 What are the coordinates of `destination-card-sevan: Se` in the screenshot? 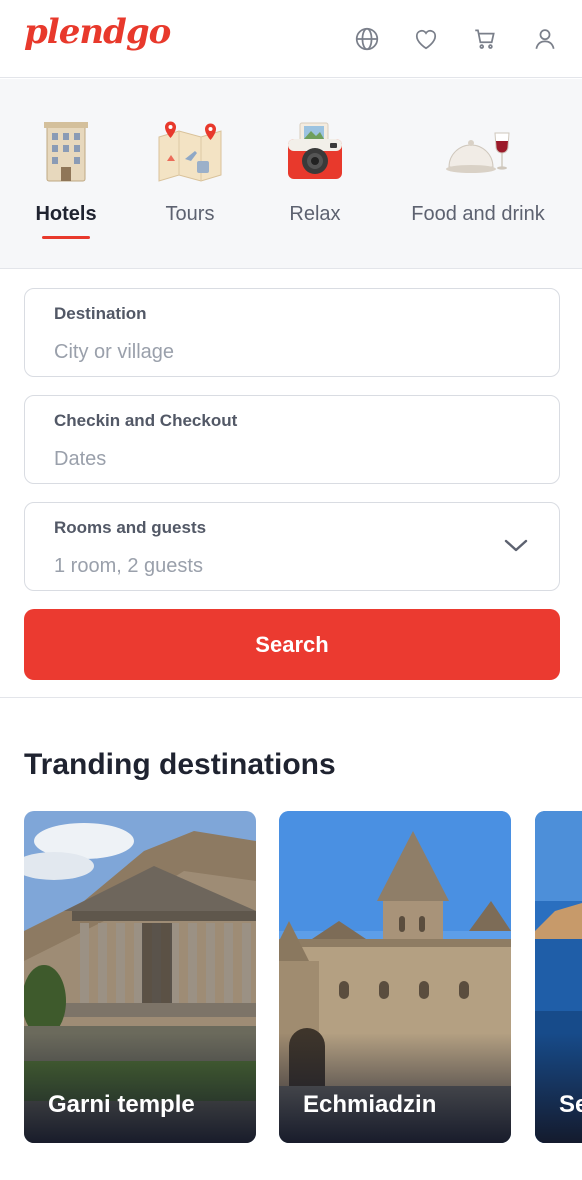 It's located at (558, 977).